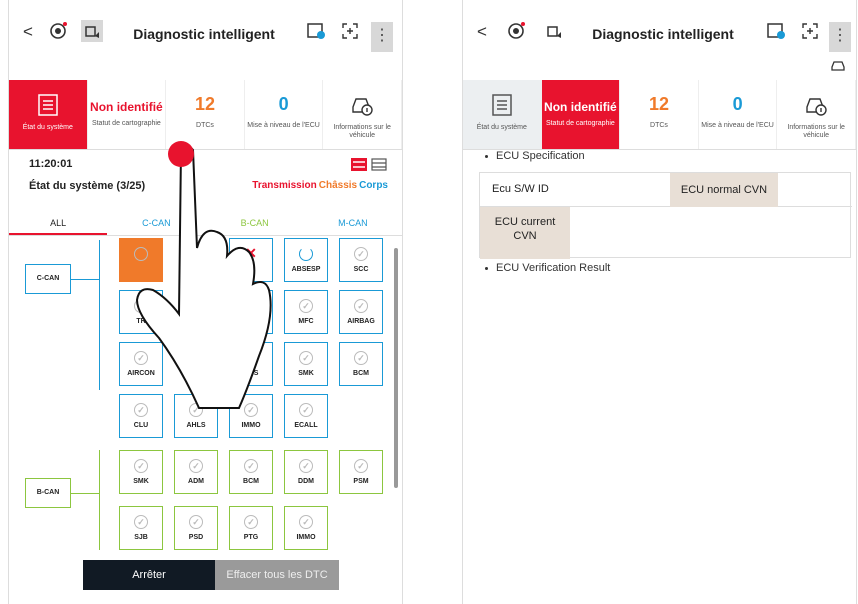 The image size is (858, 604). I want to click on ecu-node-label: DDM, so click(306, 481).